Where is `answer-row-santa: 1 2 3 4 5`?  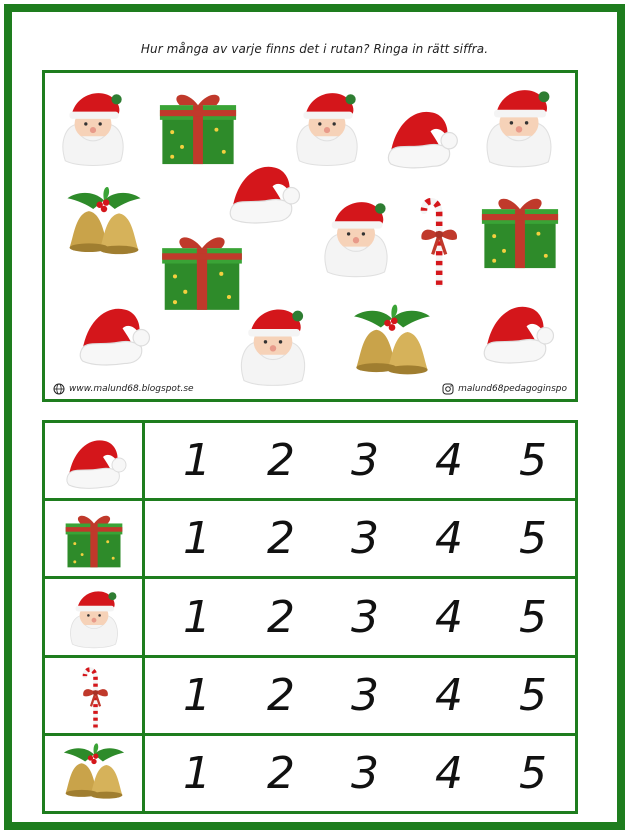
answer-row-santa: 1 2 3 4 5 is located at coordinates (310, 618).